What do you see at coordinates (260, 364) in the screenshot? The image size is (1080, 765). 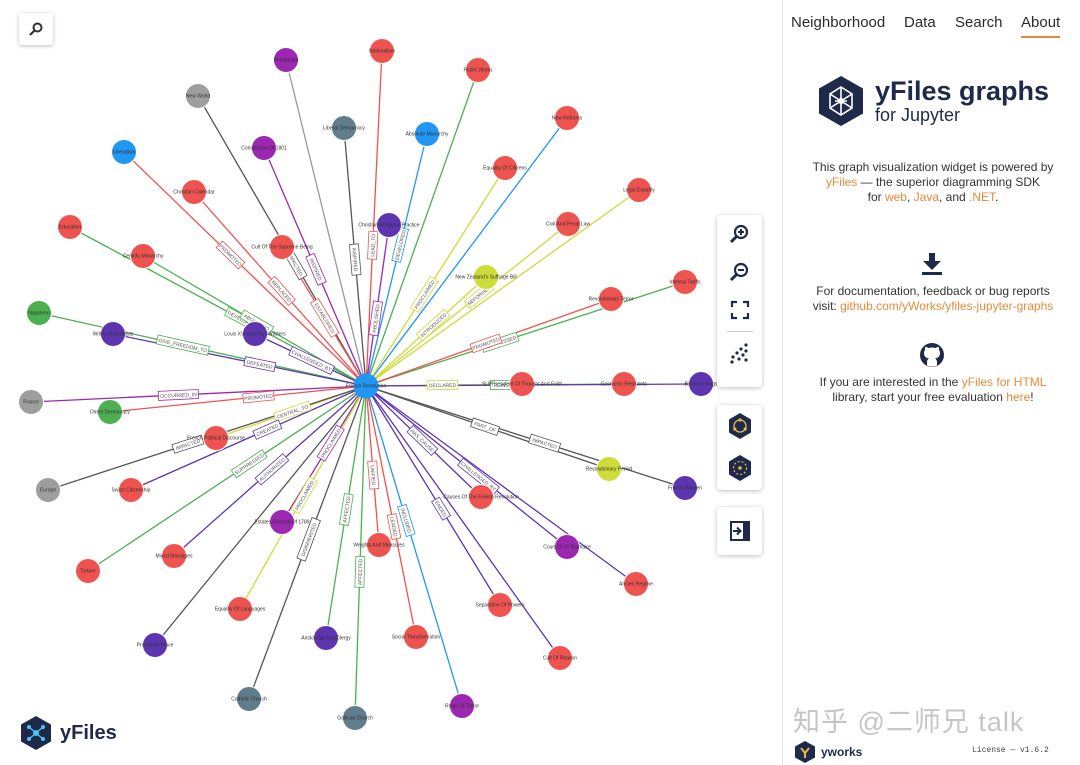 I see `edge-label: DEFEATED` at bounding box center [260, 364].